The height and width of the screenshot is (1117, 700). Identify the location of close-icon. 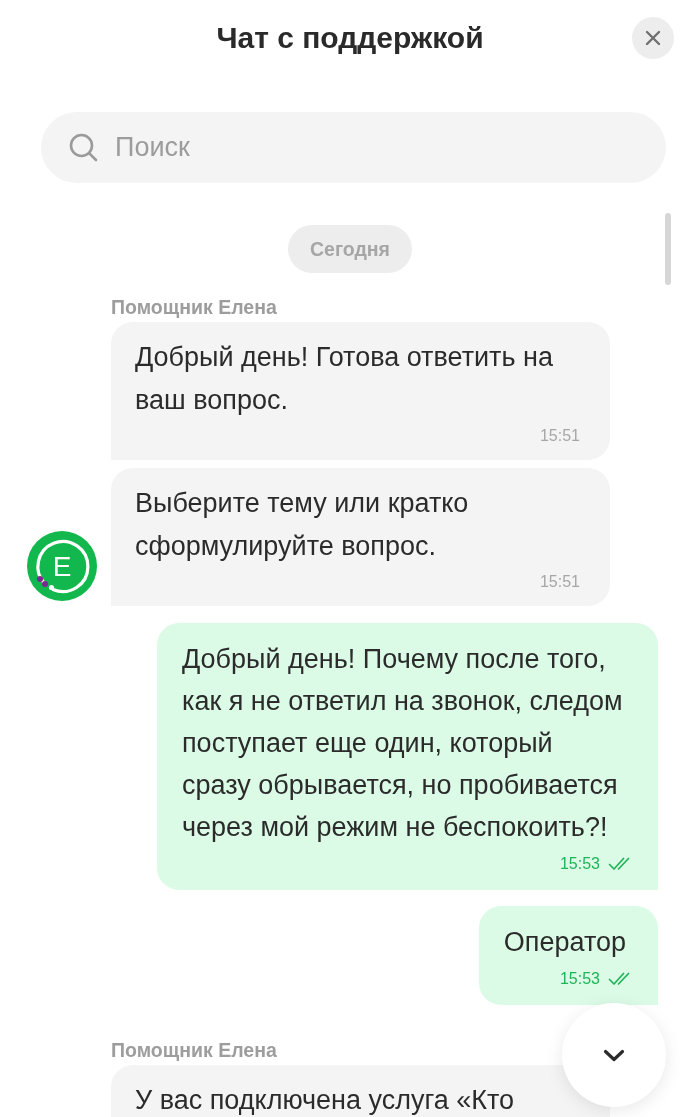
(653, 37).